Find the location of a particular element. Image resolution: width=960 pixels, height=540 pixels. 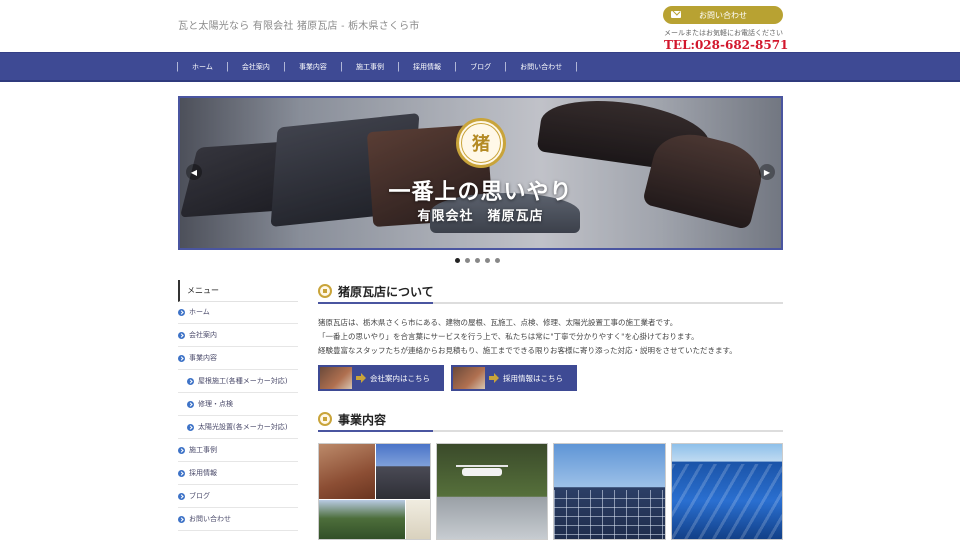

sidebar-item-label: 会社案内 is located at coordinates (203, 335).